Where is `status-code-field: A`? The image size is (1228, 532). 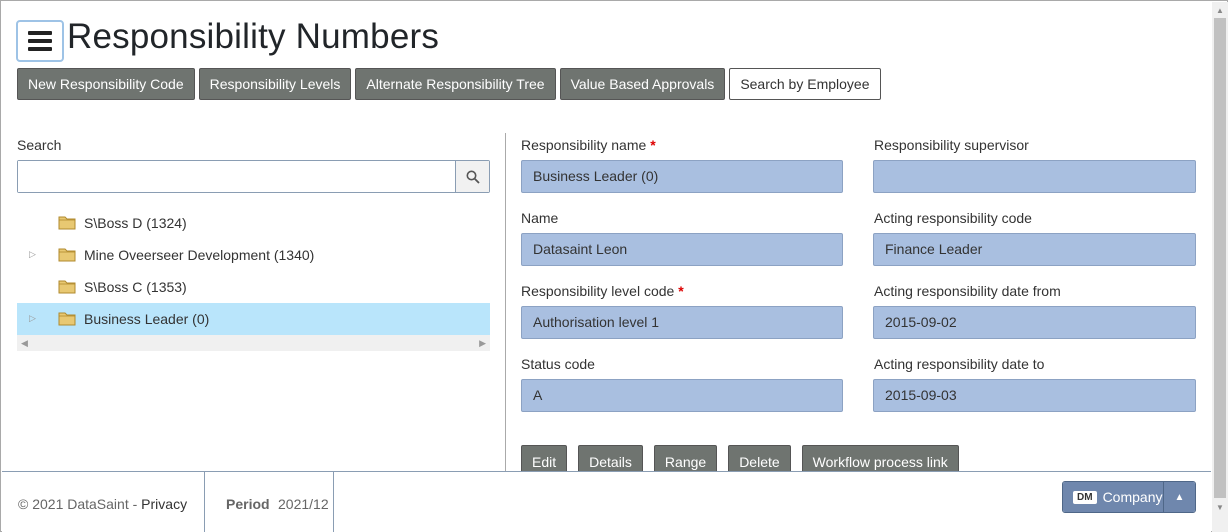
status-code-field: A is located at coordinates (682, 395).